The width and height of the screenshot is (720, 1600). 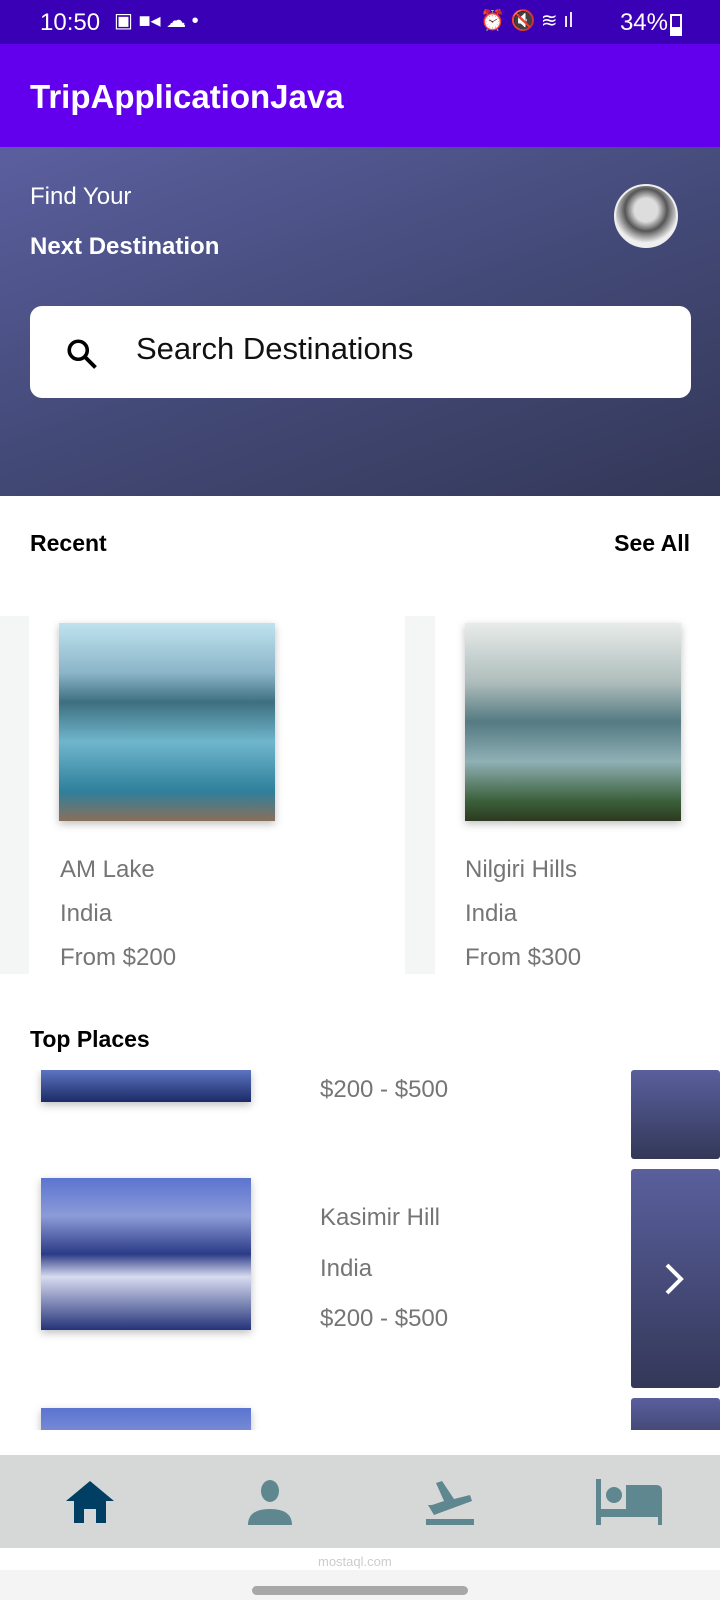 I want to click on search-placeholder: Search Destinations, so click(x=275, y=348).